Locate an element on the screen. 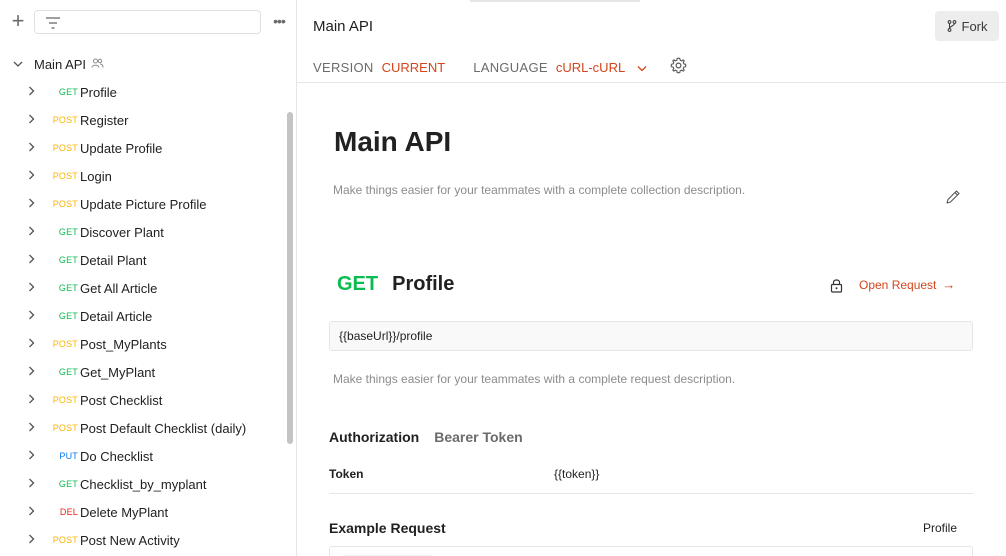 The width and height of the screenshot is (1006, 556). request-item-label: Detail Article is located at coordinates (116, 316).